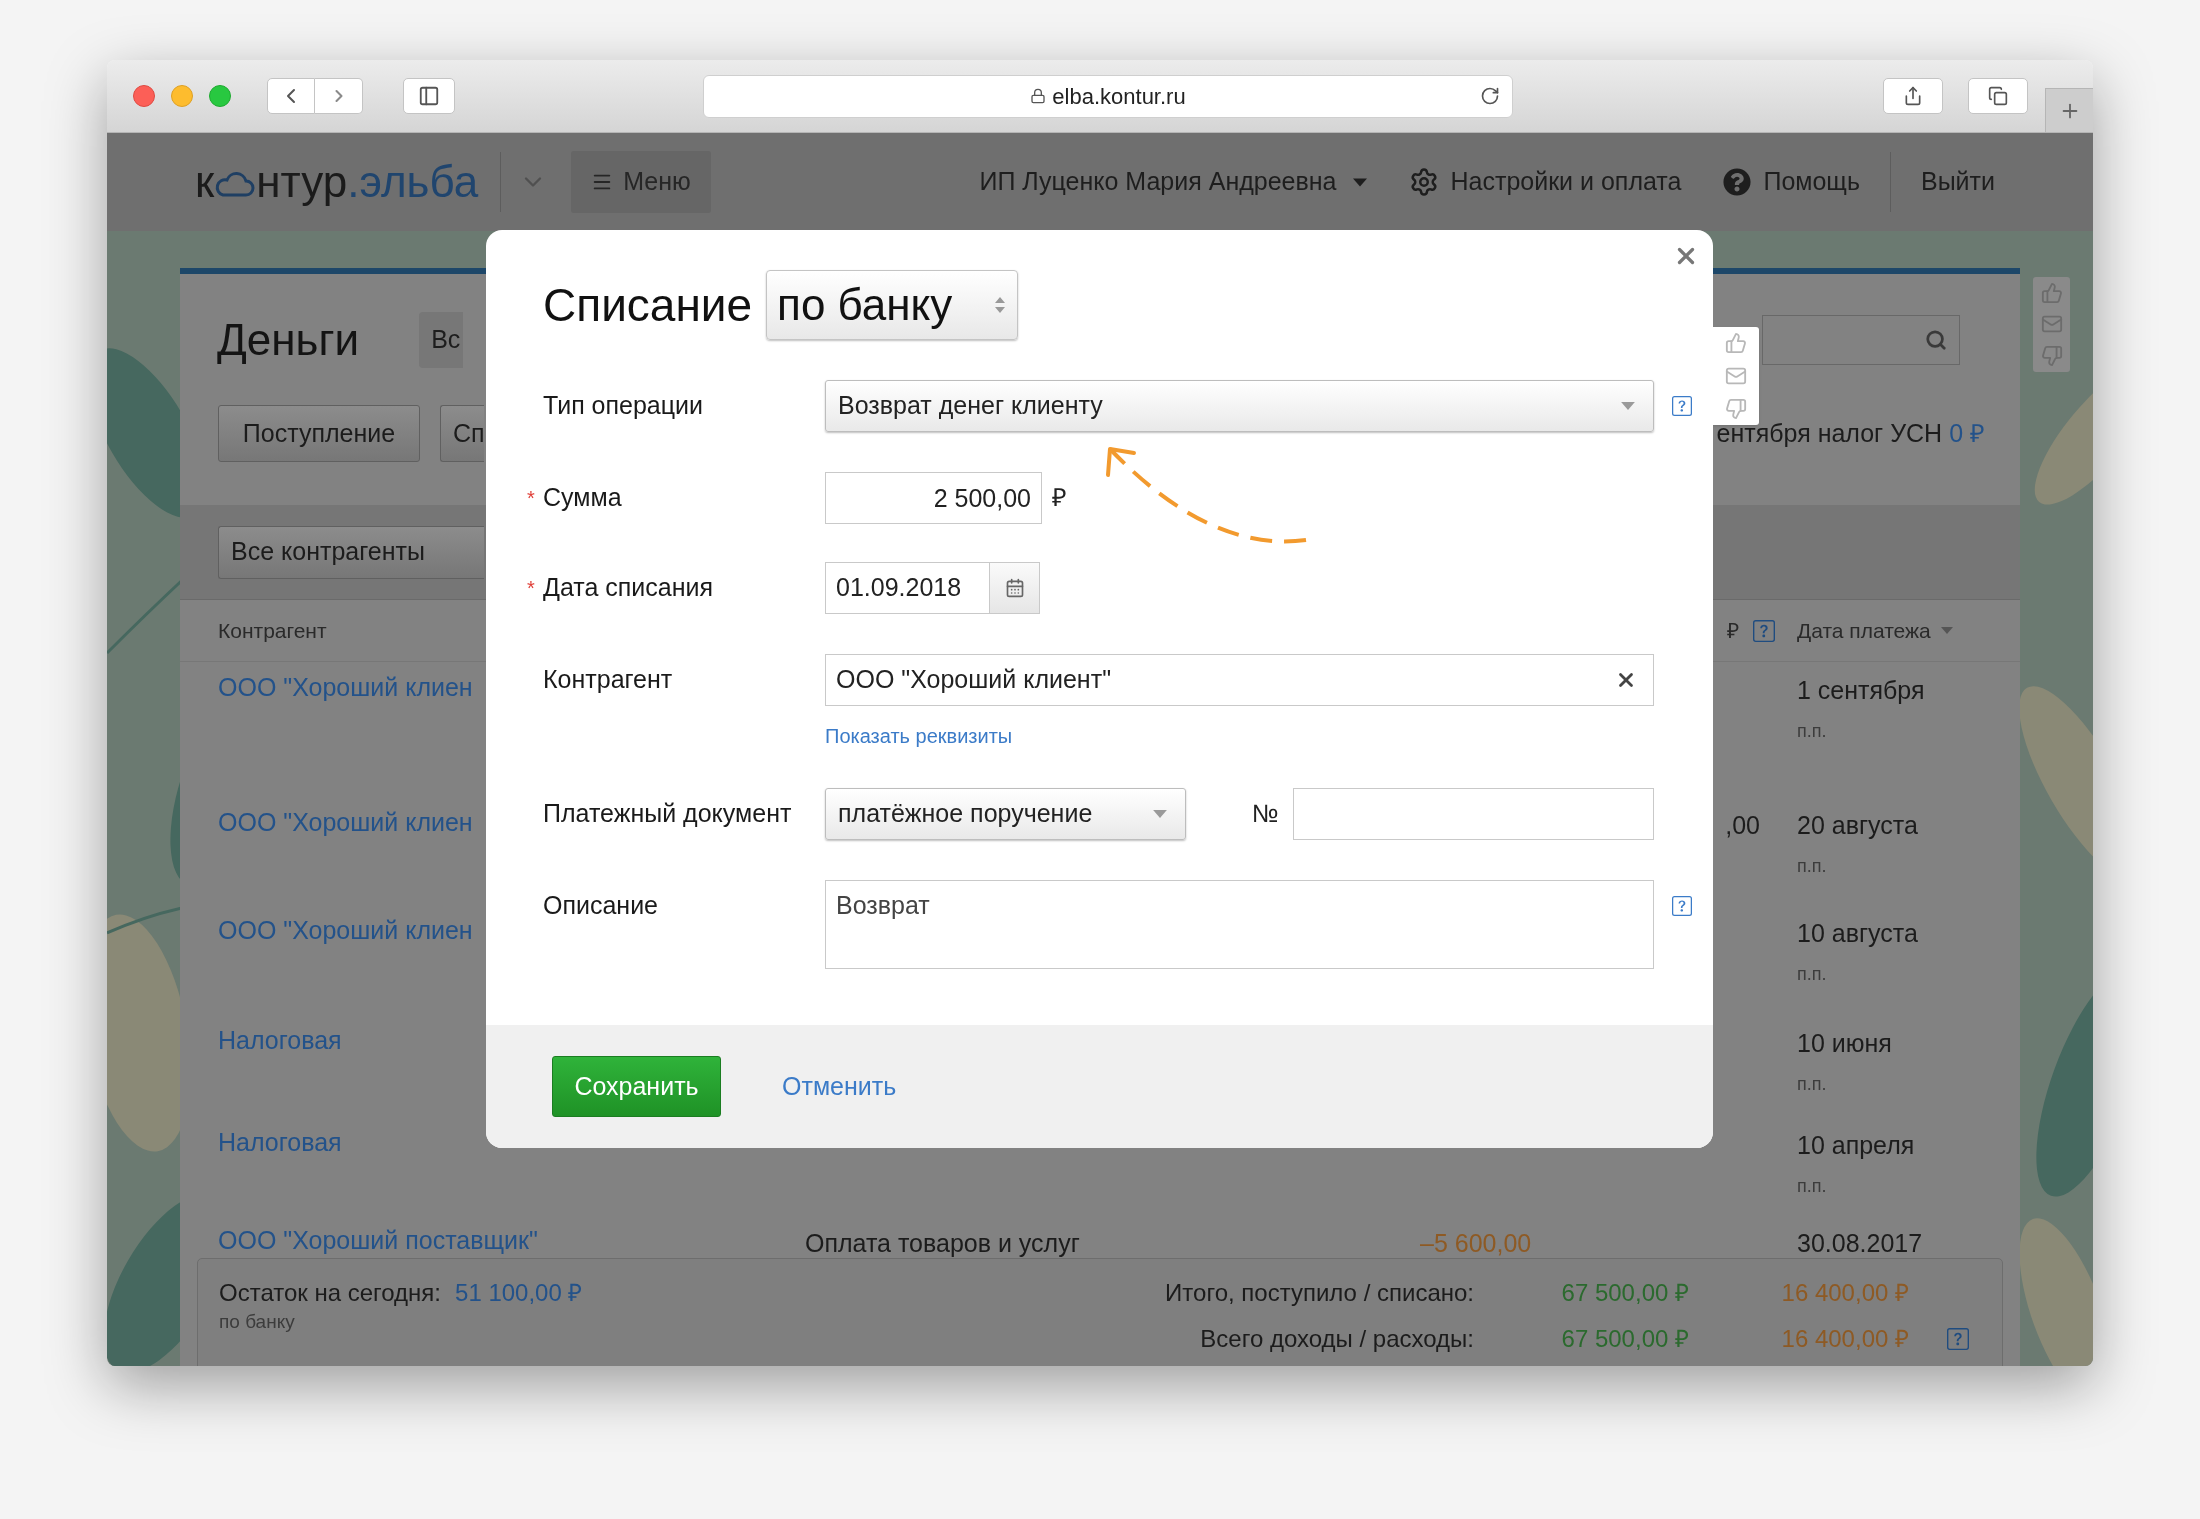 The image size is (2200, 1519). I want to click on field-label: Контрагент, so click(608, 680).